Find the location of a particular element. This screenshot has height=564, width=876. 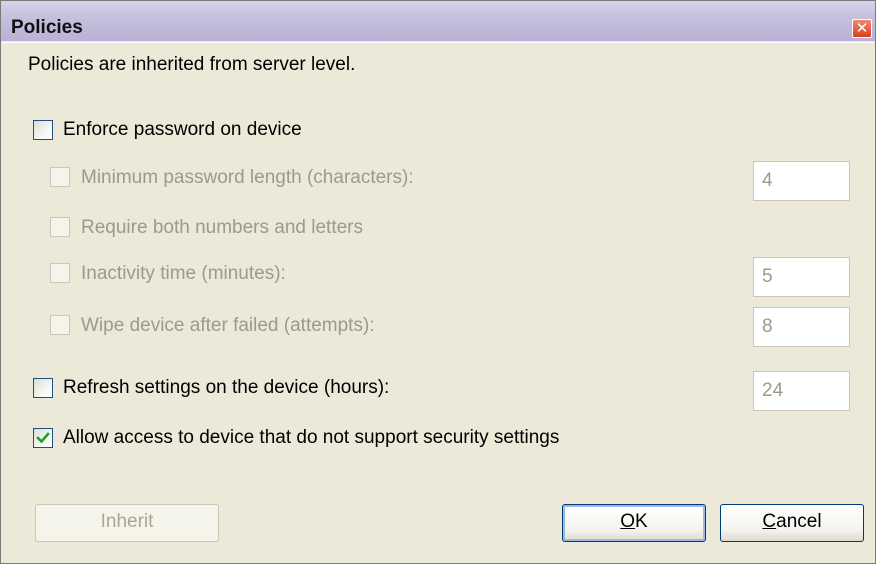

allow-access-checkbox is located at coordinates (43, 438).